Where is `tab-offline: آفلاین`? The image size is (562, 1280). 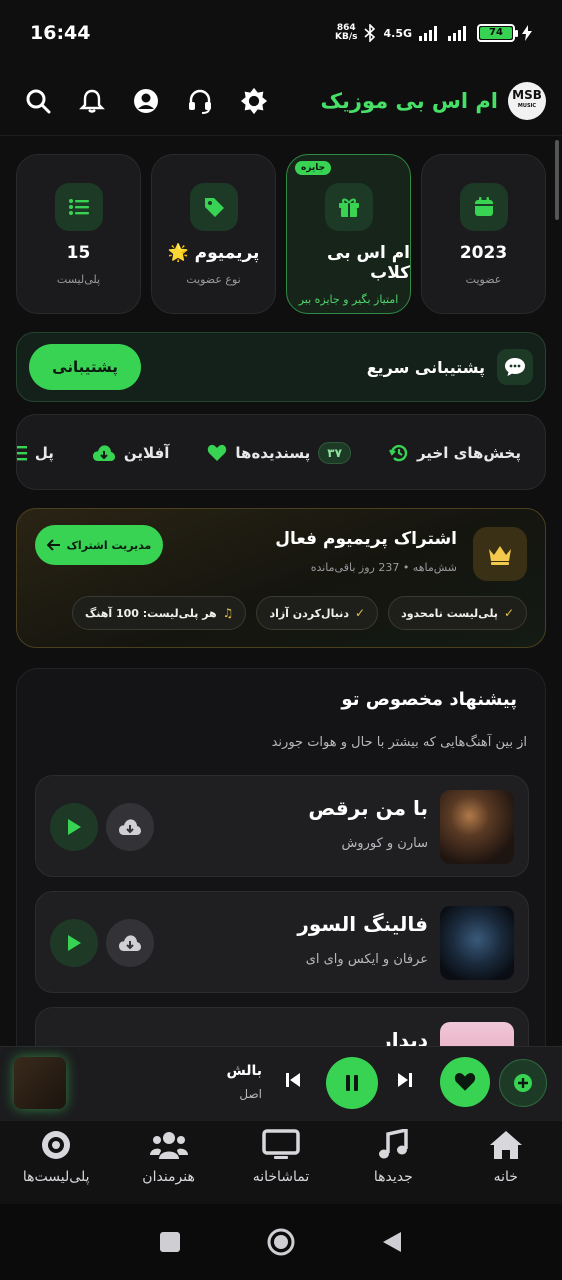 tab-offline: آفلاین is located at coordinates (130, 453).